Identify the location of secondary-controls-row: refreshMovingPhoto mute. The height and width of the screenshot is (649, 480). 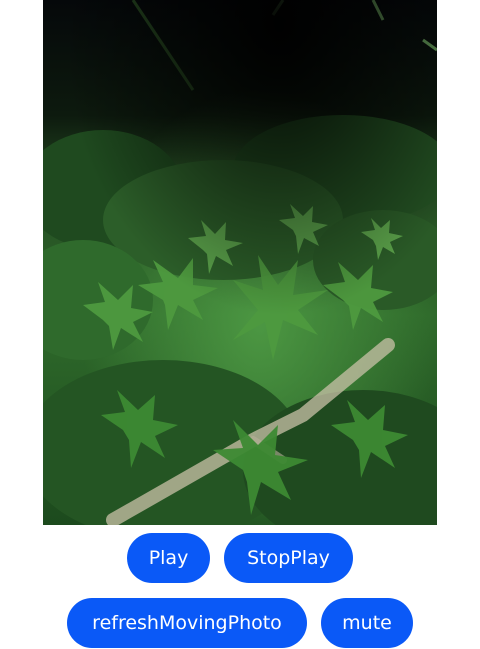
(240, 623).